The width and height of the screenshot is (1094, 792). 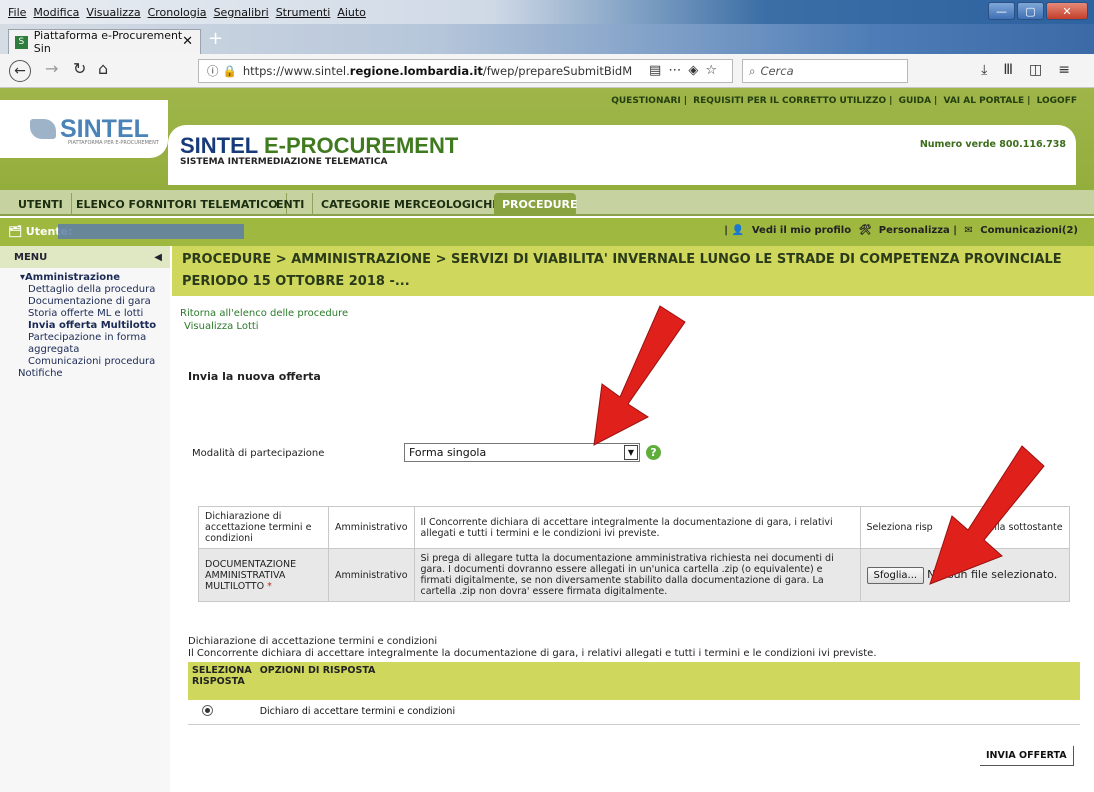 I want to click on no-file-text: Nessun file selezionato., so click(x=992, y=574).